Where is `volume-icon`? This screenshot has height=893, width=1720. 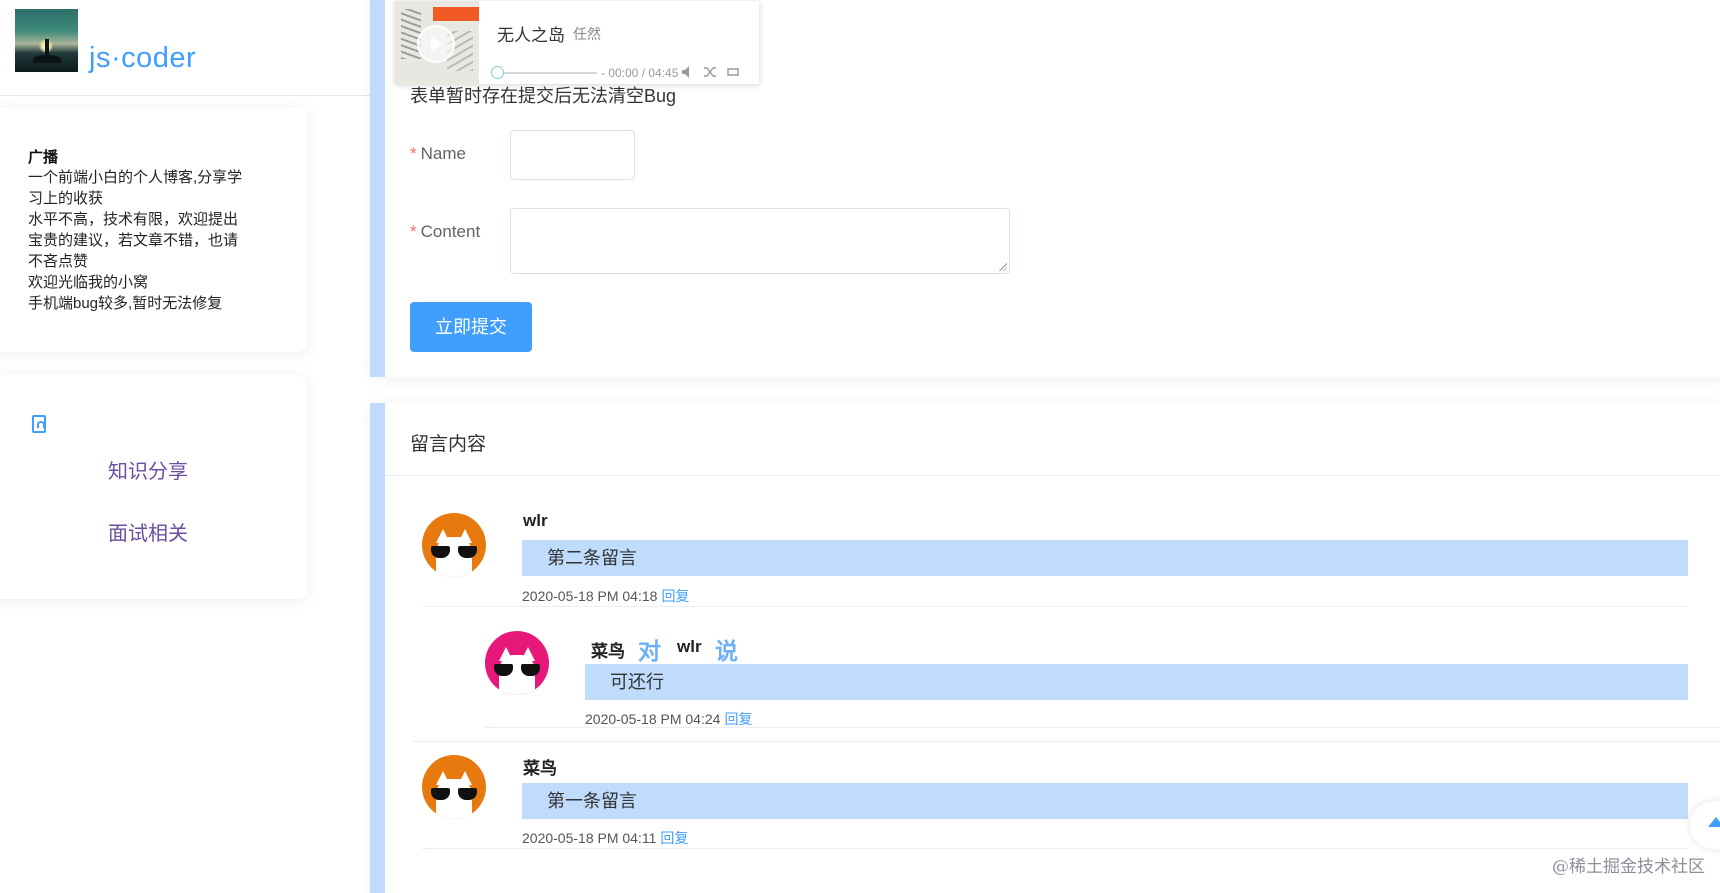 volume-icon is located at coordinates (688, 72).